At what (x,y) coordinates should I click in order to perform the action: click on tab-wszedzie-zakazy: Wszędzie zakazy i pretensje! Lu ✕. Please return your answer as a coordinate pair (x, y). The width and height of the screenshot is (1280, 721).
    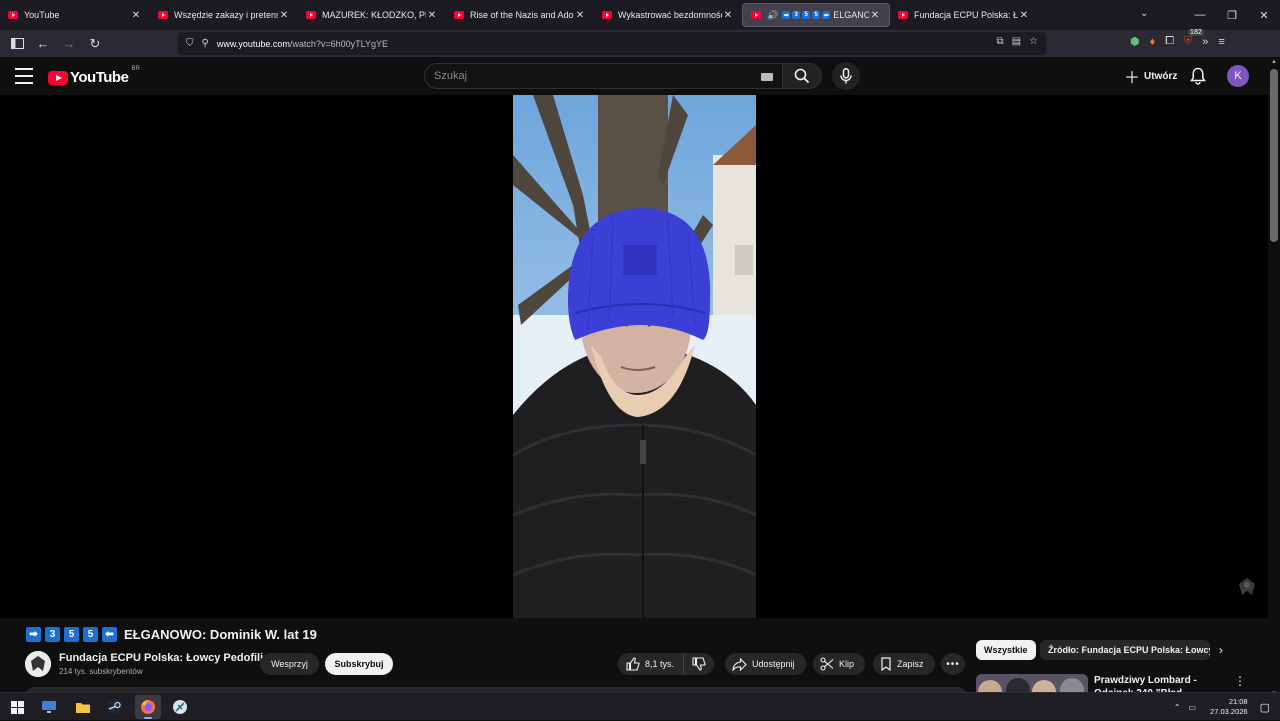
    Looking at the image, I should click on (224, 15).